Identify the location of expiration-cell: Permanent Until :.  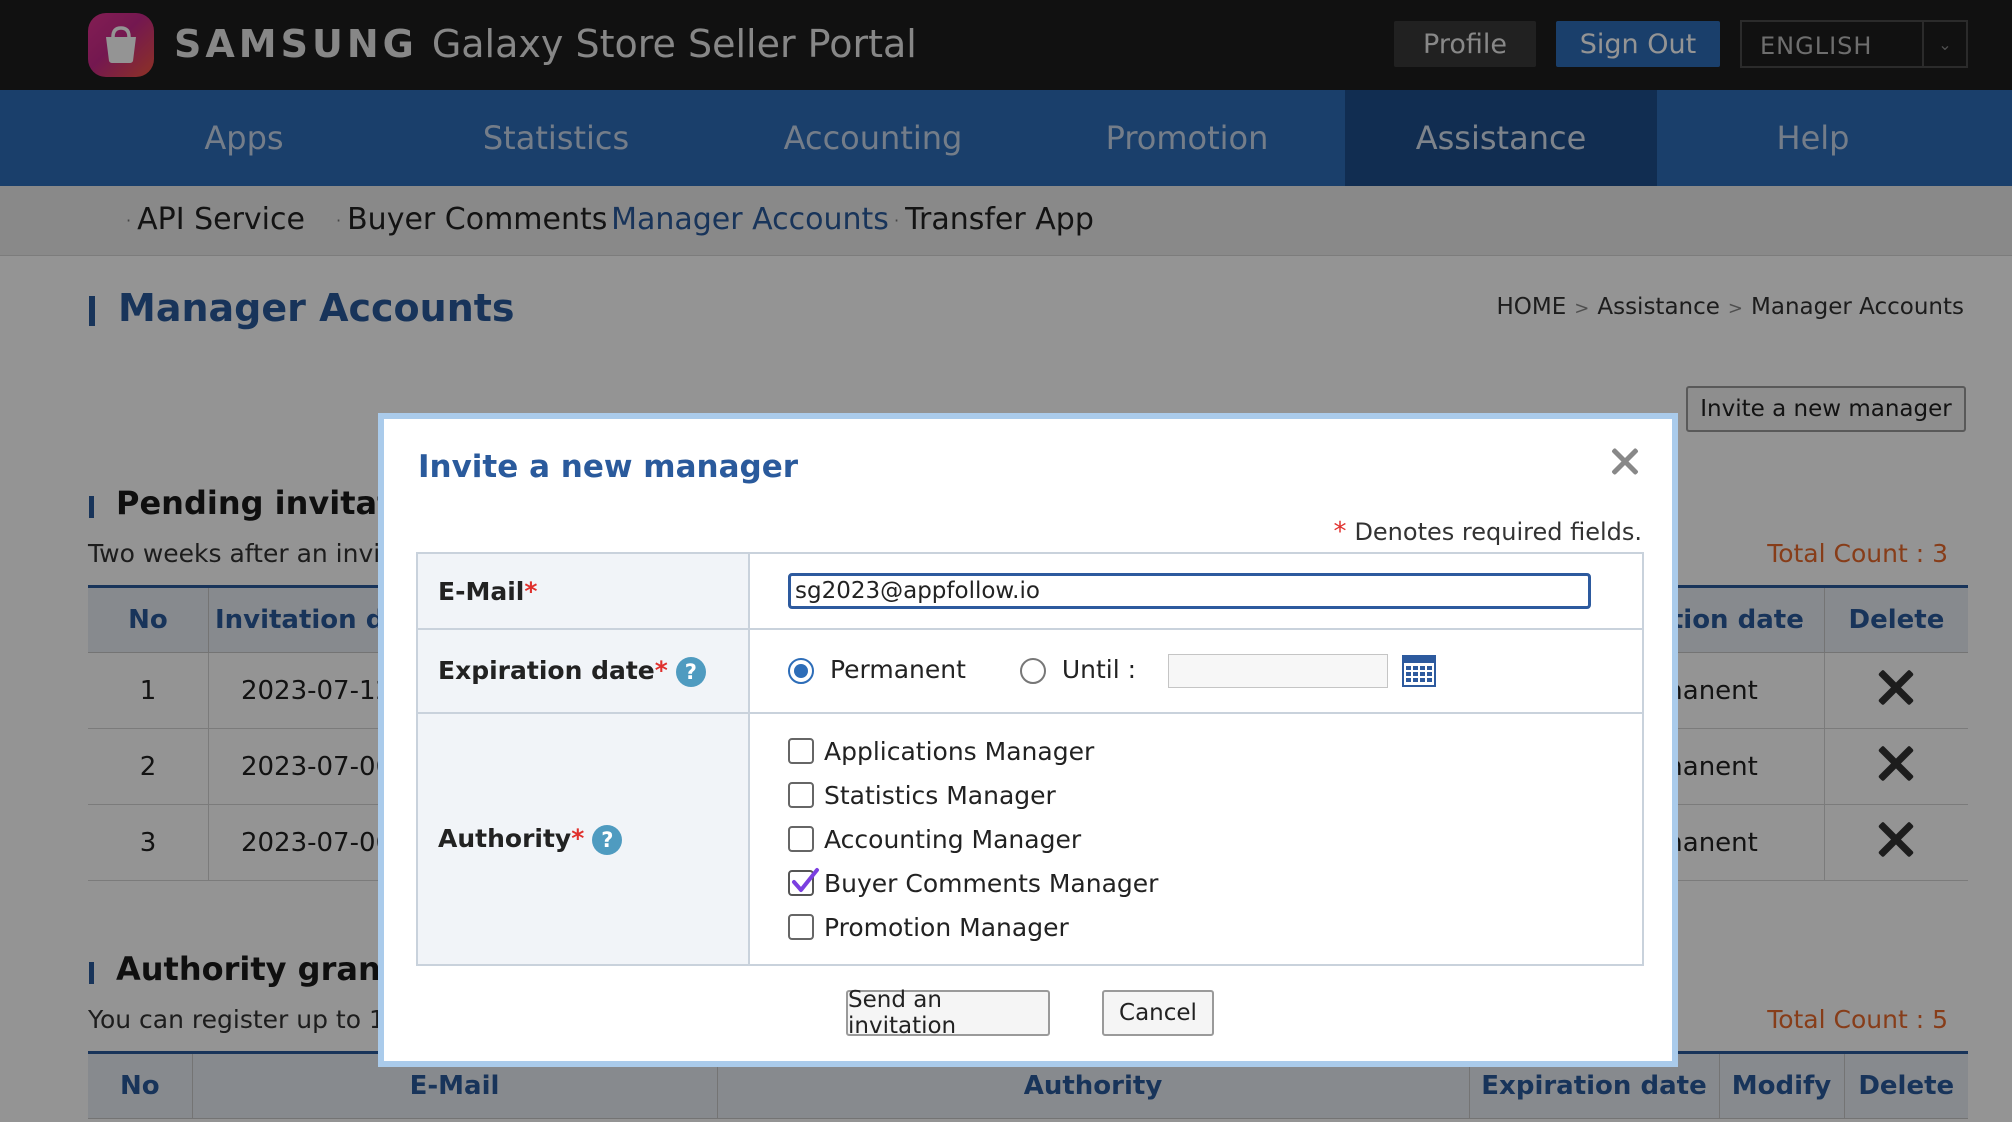
(1196, 671).